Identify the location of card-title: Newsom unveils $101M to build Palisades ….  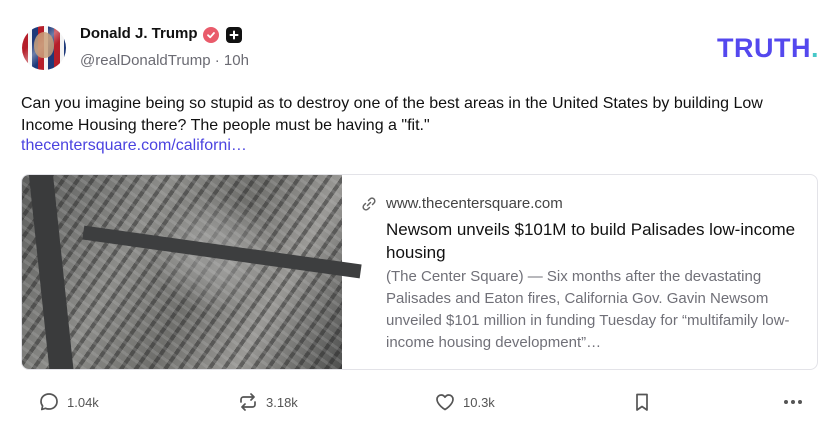
(591, 241).